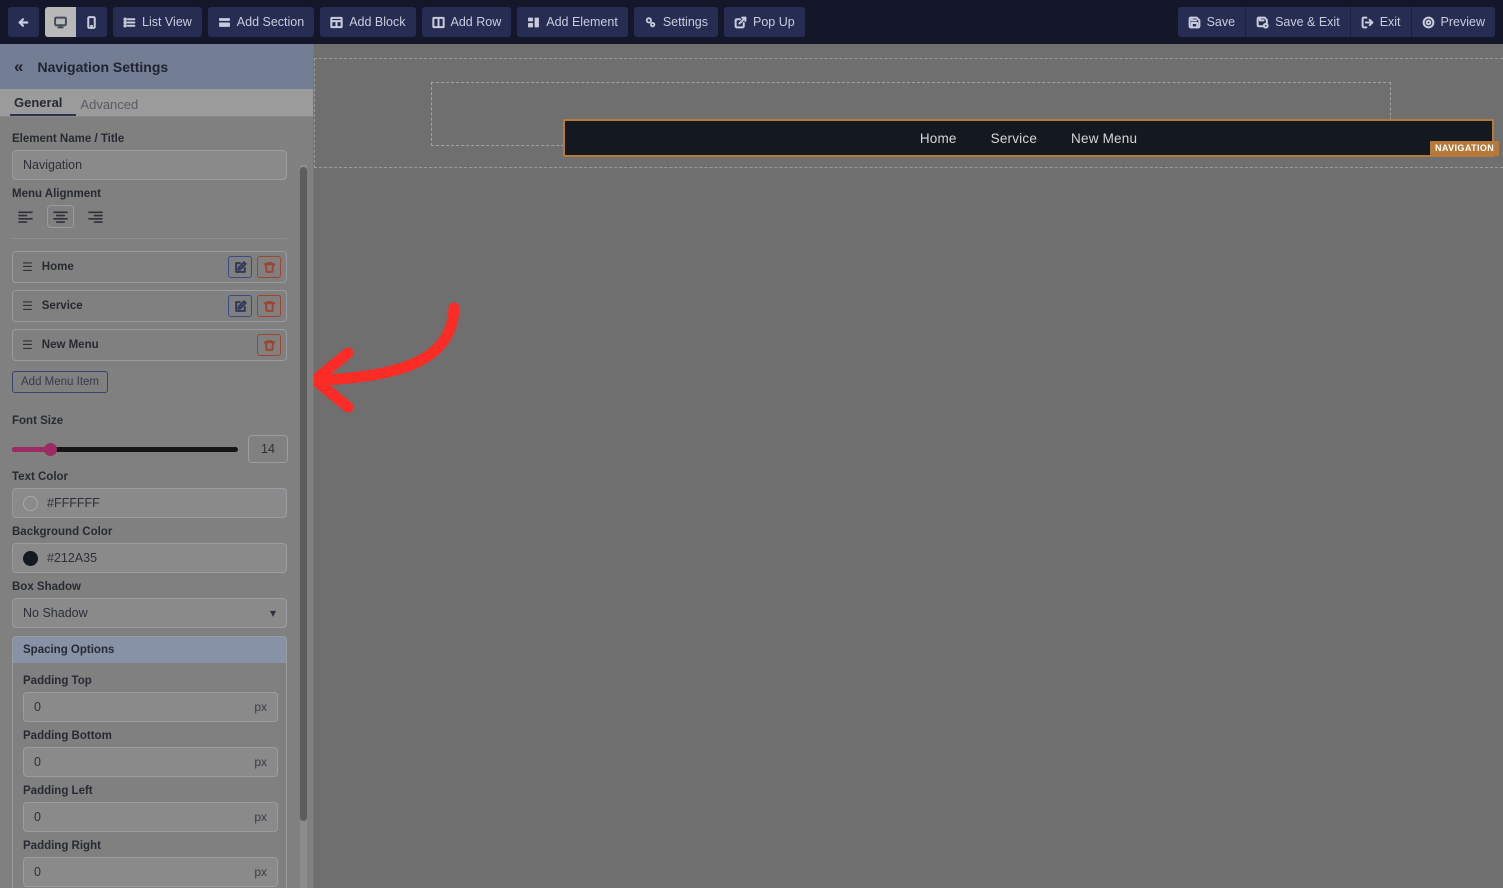  I want to click on panel-scrollbar-thumb, so click(303, 494).